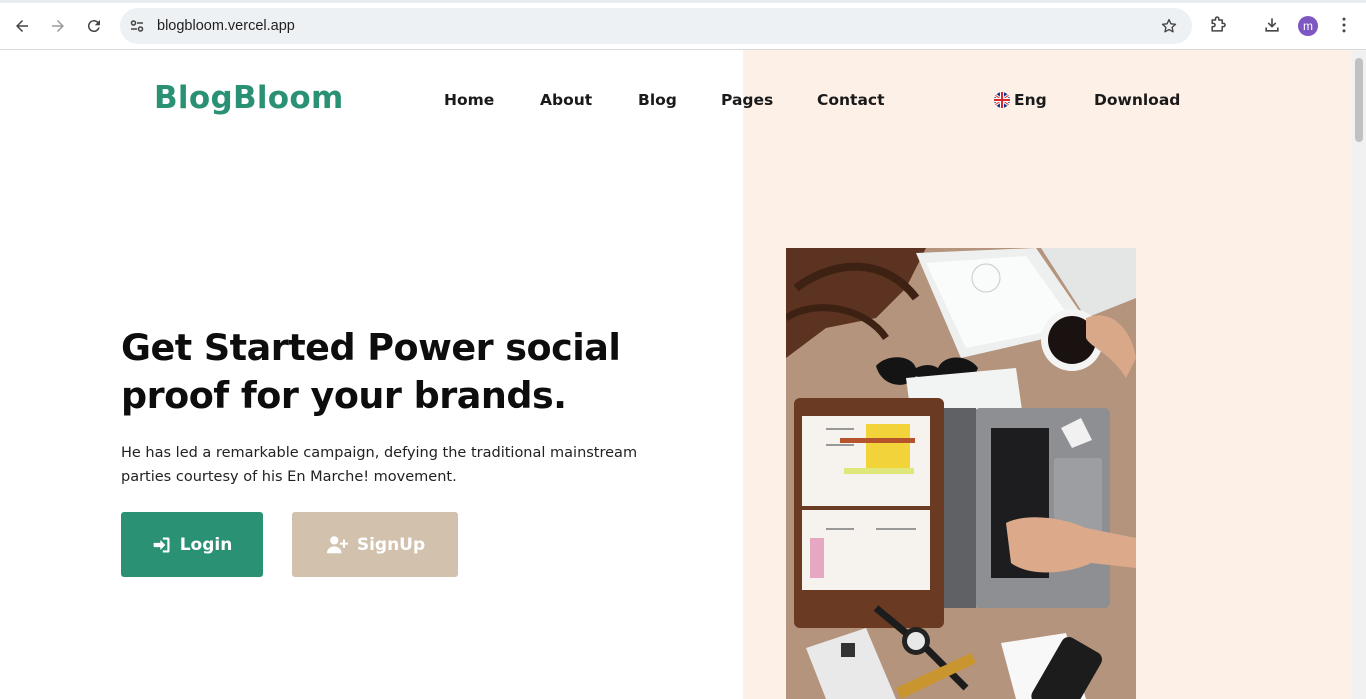 The height and width of the screenshot is (699, 1366). Describe the element at coordinates (656, 26) in the screenshot. I see `address-bar: blogbloom.vercel.app` at that location.